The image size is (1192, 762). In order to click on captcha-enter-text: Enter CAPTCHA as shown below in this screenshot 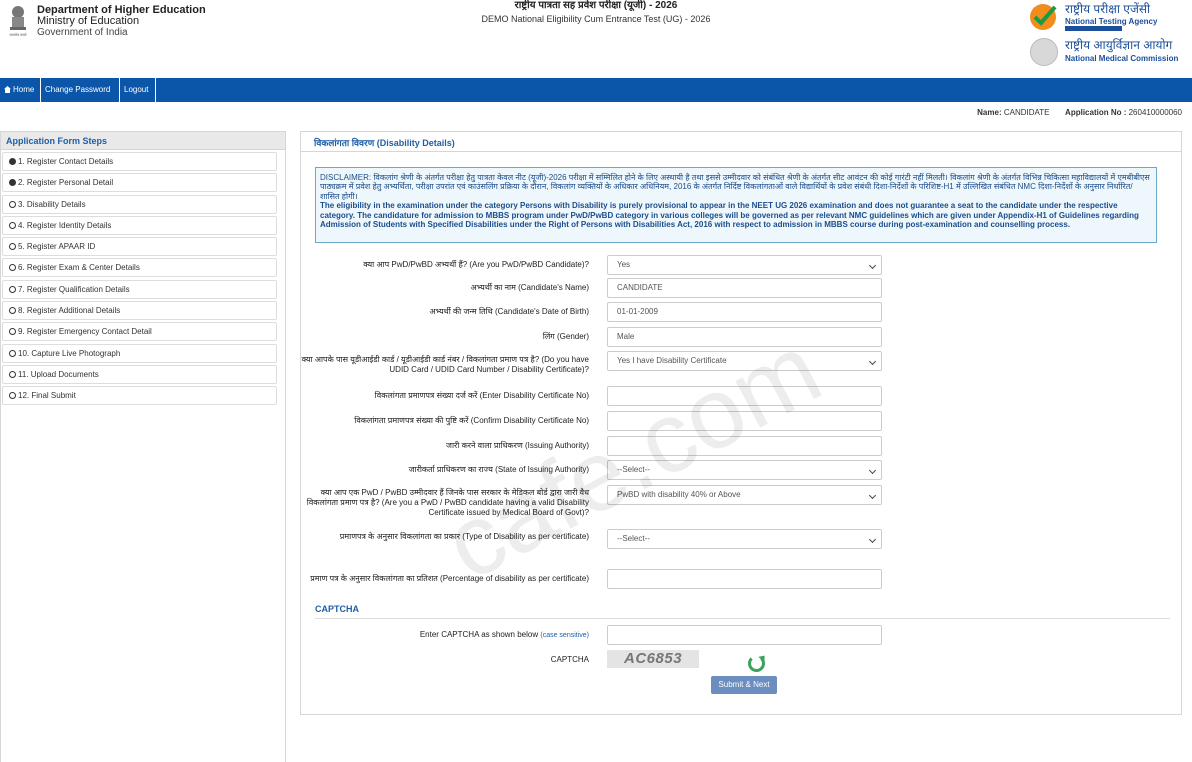, I will do `click(479, 634)`.